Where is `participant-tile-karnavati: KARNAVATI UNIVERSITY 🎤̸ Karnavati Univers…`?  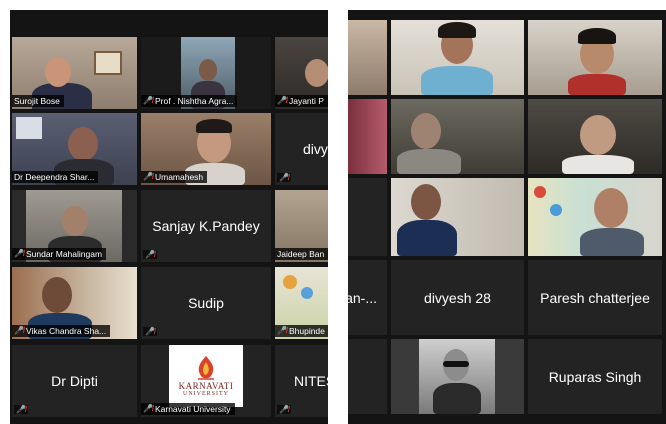
participant-tile-karnavati: KARNAVATI UNIVERSITY 🎤̸ Karnavati Univers… is located at coordinates (206, 381).